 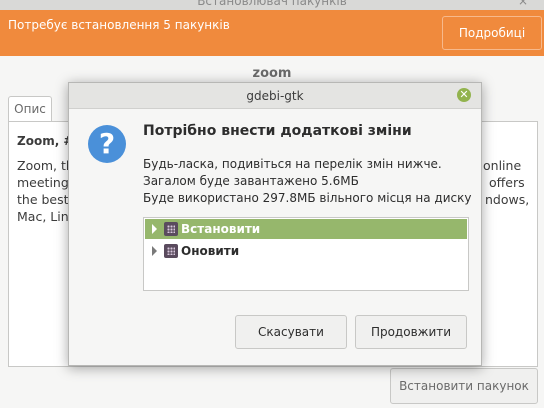 What do you see at coordinates (464, 386) in the screenshot?
I see `install-package-button: Встановити пакунок` at bounding box center [464, 386].